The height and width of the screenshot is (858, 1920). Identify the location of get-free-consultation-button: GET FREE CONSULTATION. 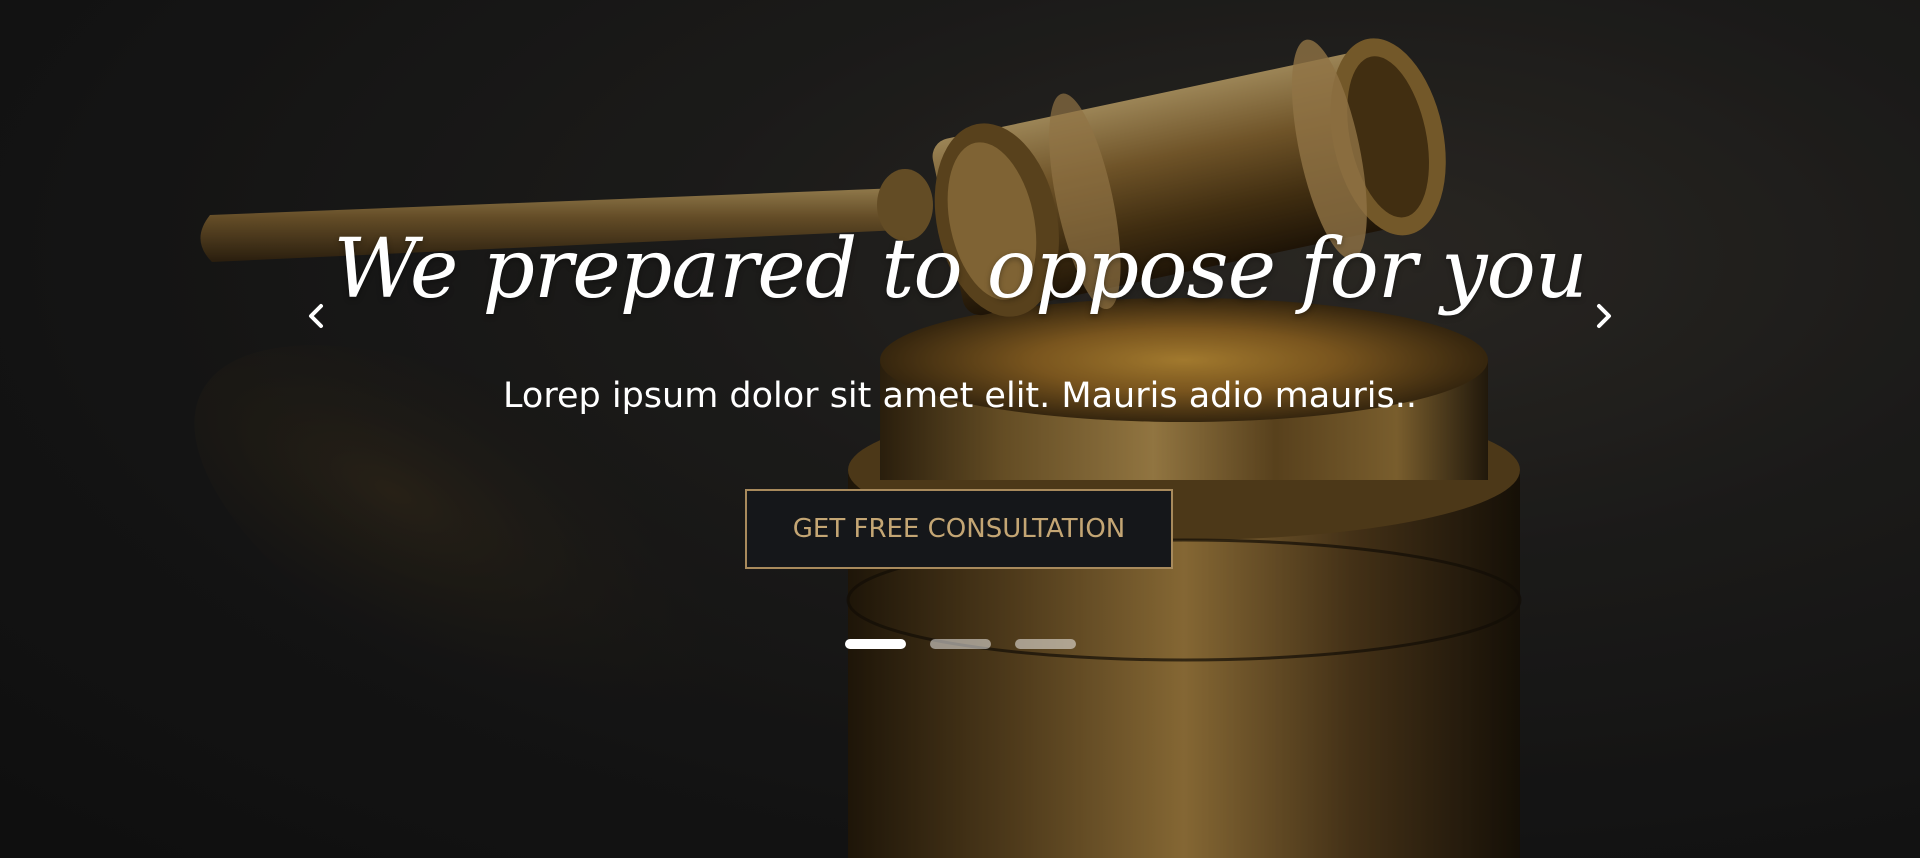
(959, 529).